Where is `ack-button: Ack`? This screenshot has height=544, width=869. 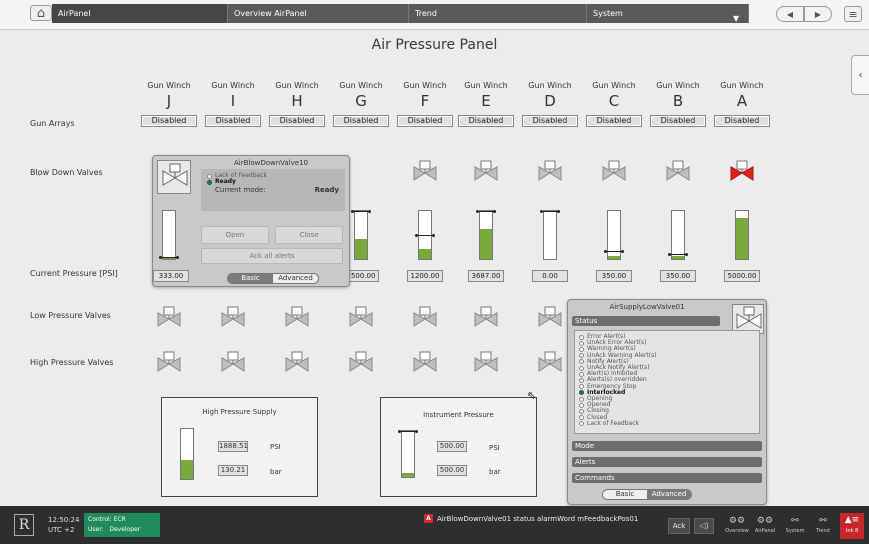
ack-button: Ack is located at coordinates (679, 526).